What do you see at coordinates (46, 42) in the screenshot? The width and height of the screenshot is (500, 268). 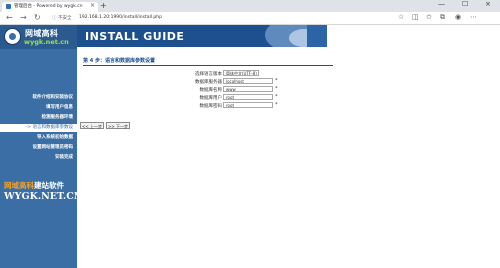 I see `logo-domain: wygk.net.cn` at bounding box center [46, 42].